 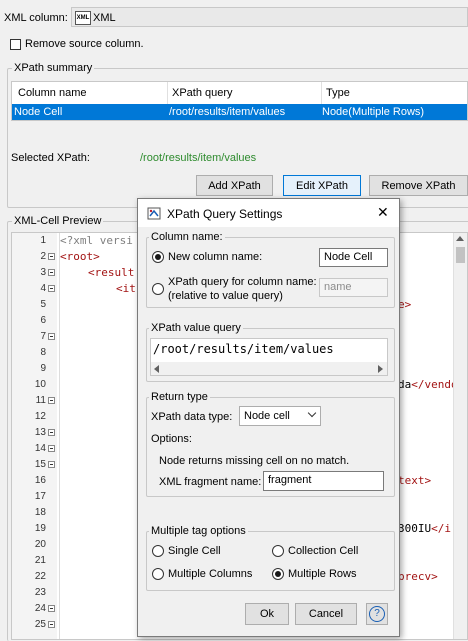 I want to click on new-column-label: New column name:, so click(x=215, y=257).